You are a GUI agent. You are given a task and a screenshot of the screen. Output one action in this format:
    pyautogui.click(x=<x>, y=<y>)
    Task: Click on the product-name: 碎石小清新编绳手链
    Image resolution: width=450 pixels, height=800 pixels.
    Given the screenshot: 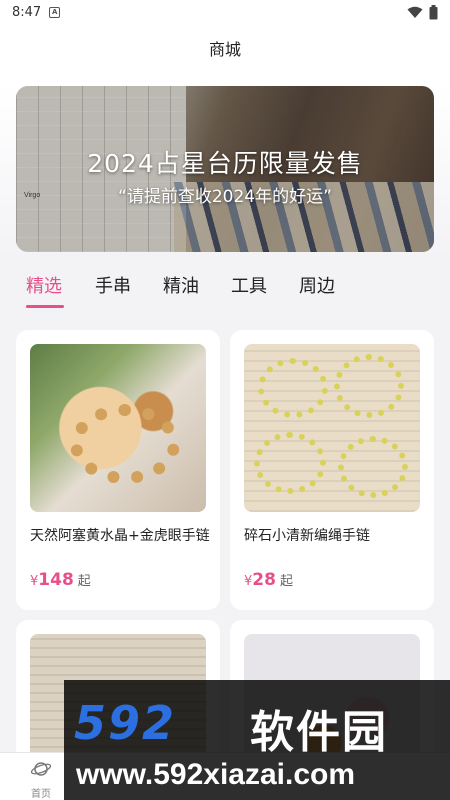 What is the action you would take?
    pyautogui.click(x=307, y=536)
    